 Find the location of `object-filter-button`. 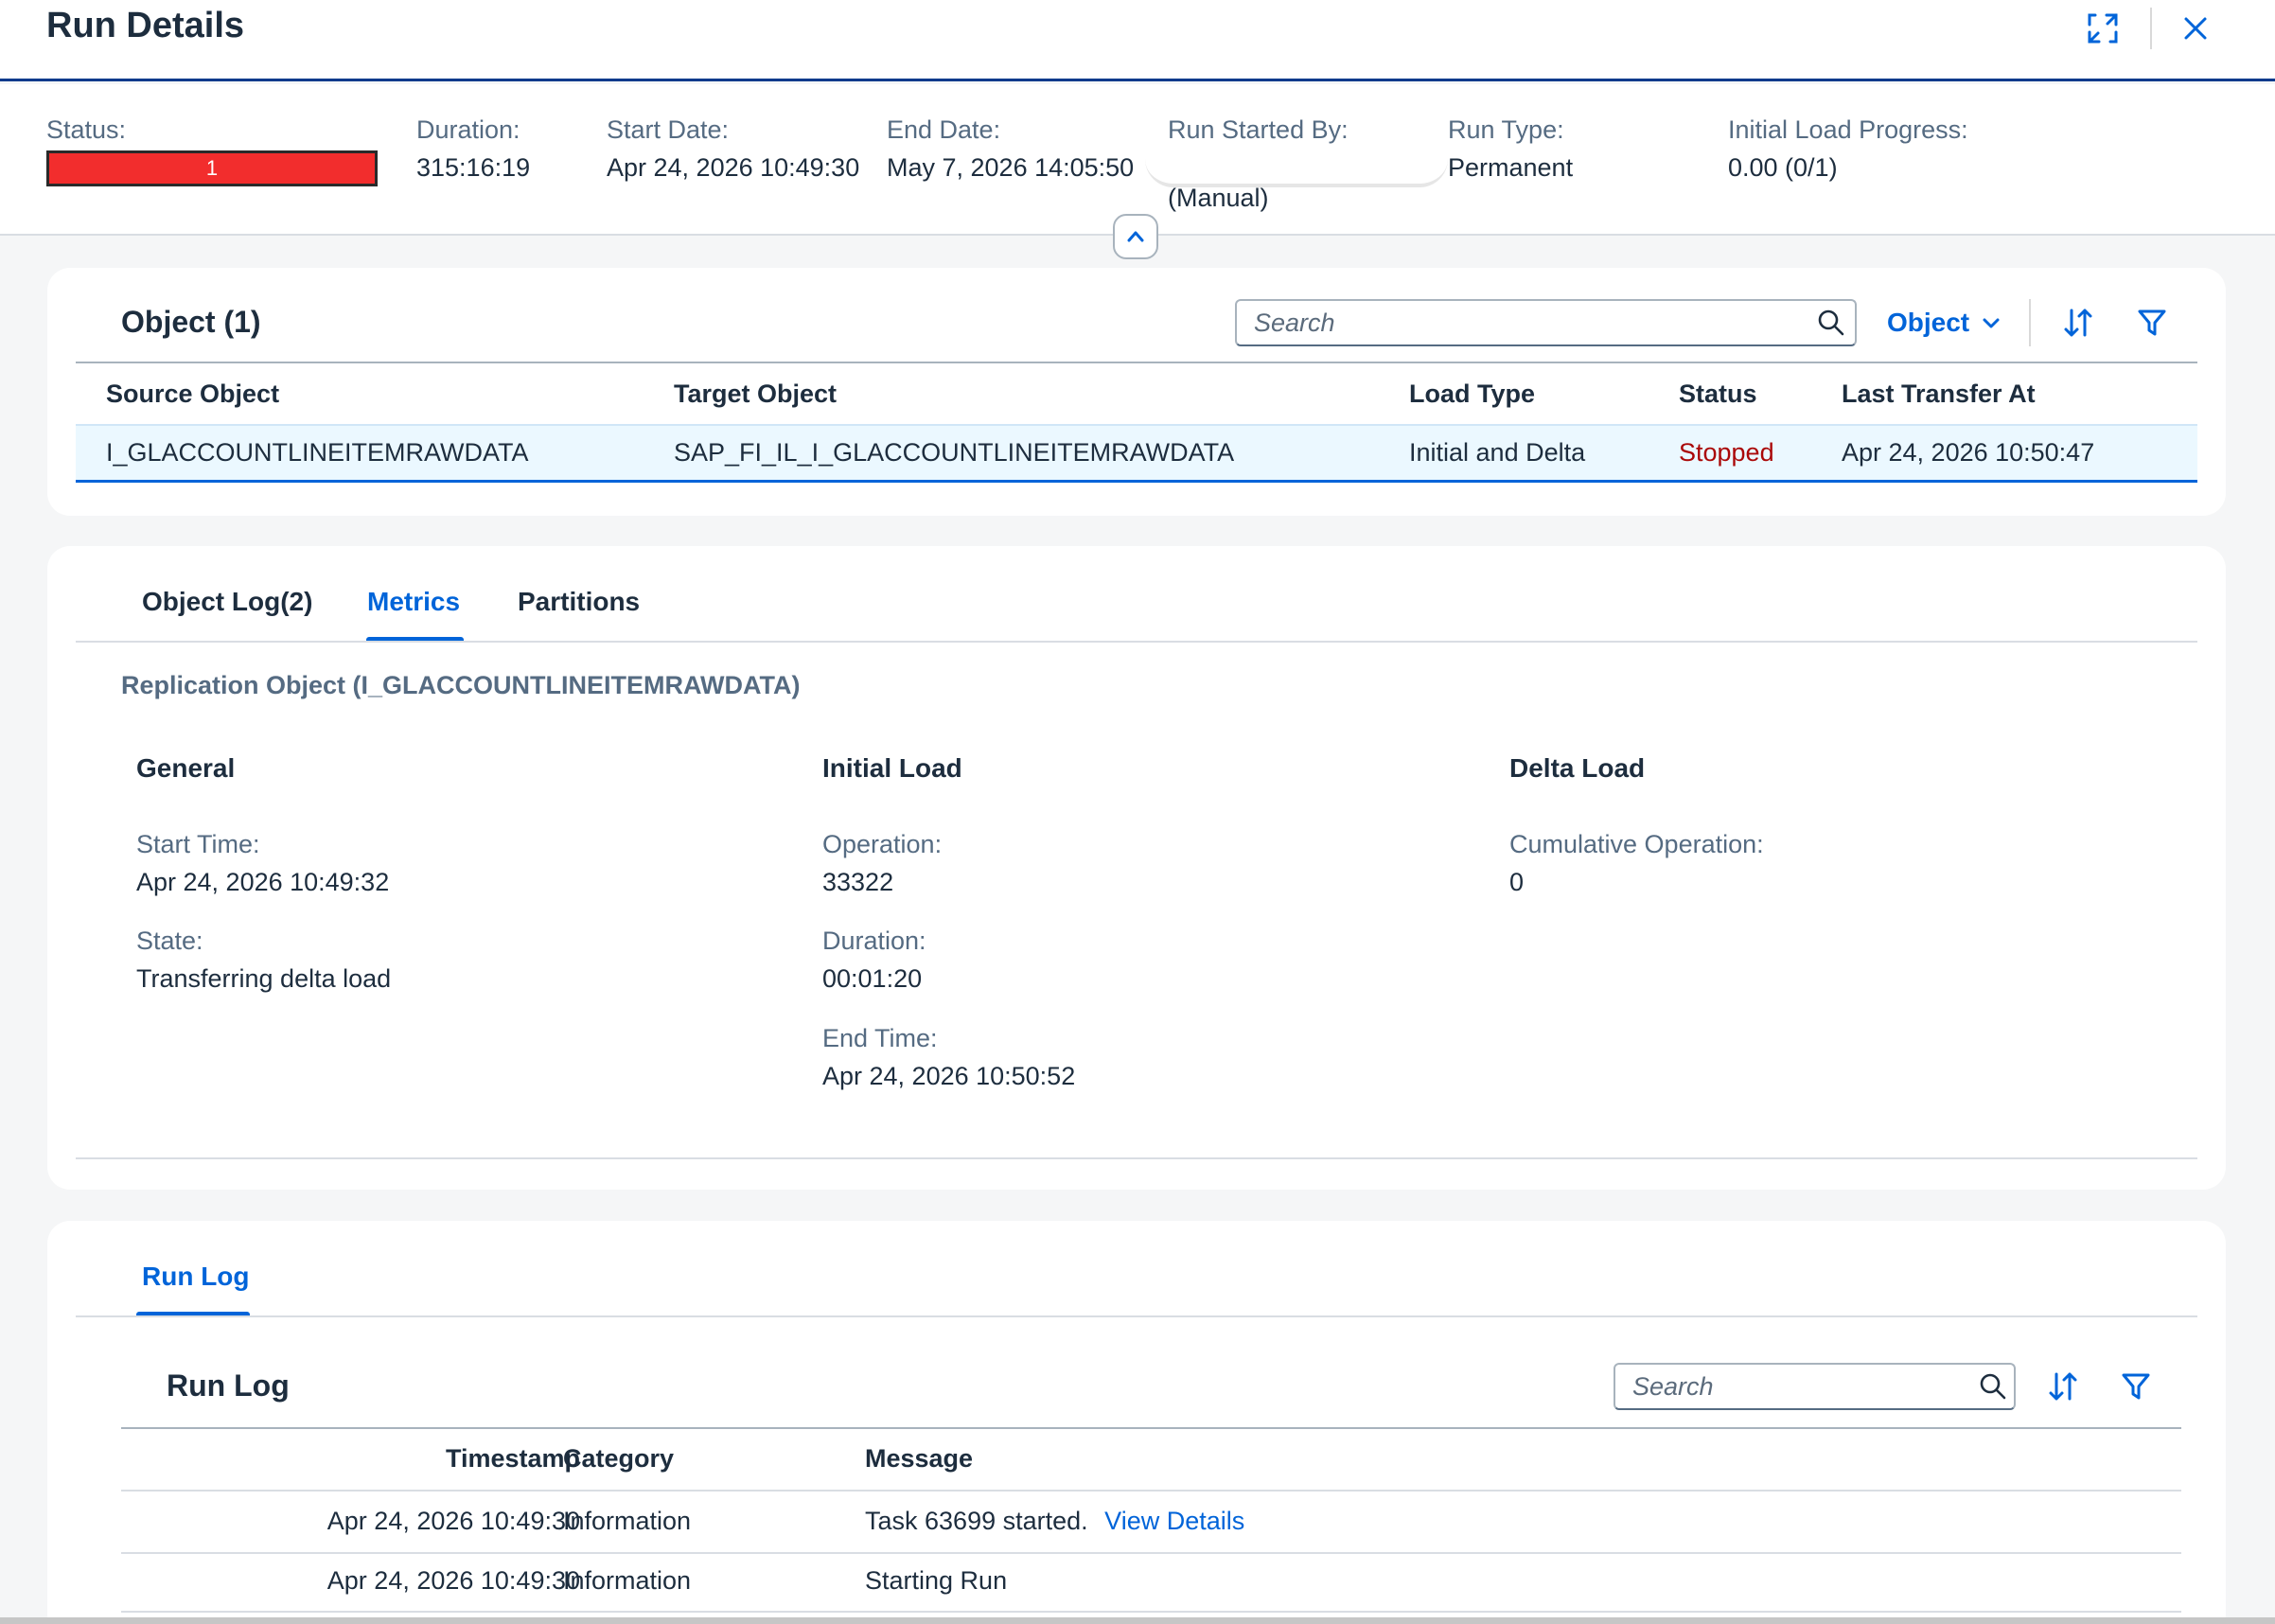

object-filter-button is located at coordinates (2152, 323).